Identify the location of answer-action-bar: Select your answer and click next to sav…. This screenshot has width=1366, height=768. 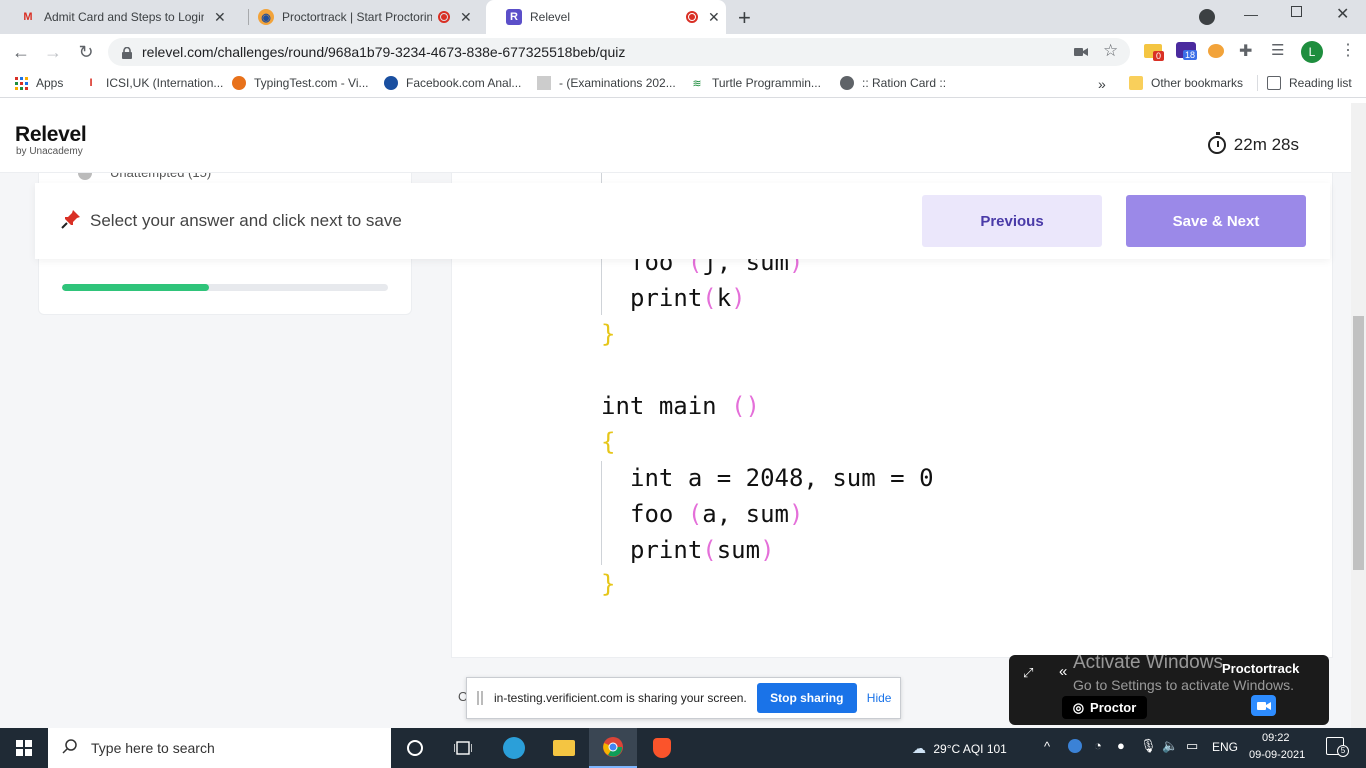
(682, 221).